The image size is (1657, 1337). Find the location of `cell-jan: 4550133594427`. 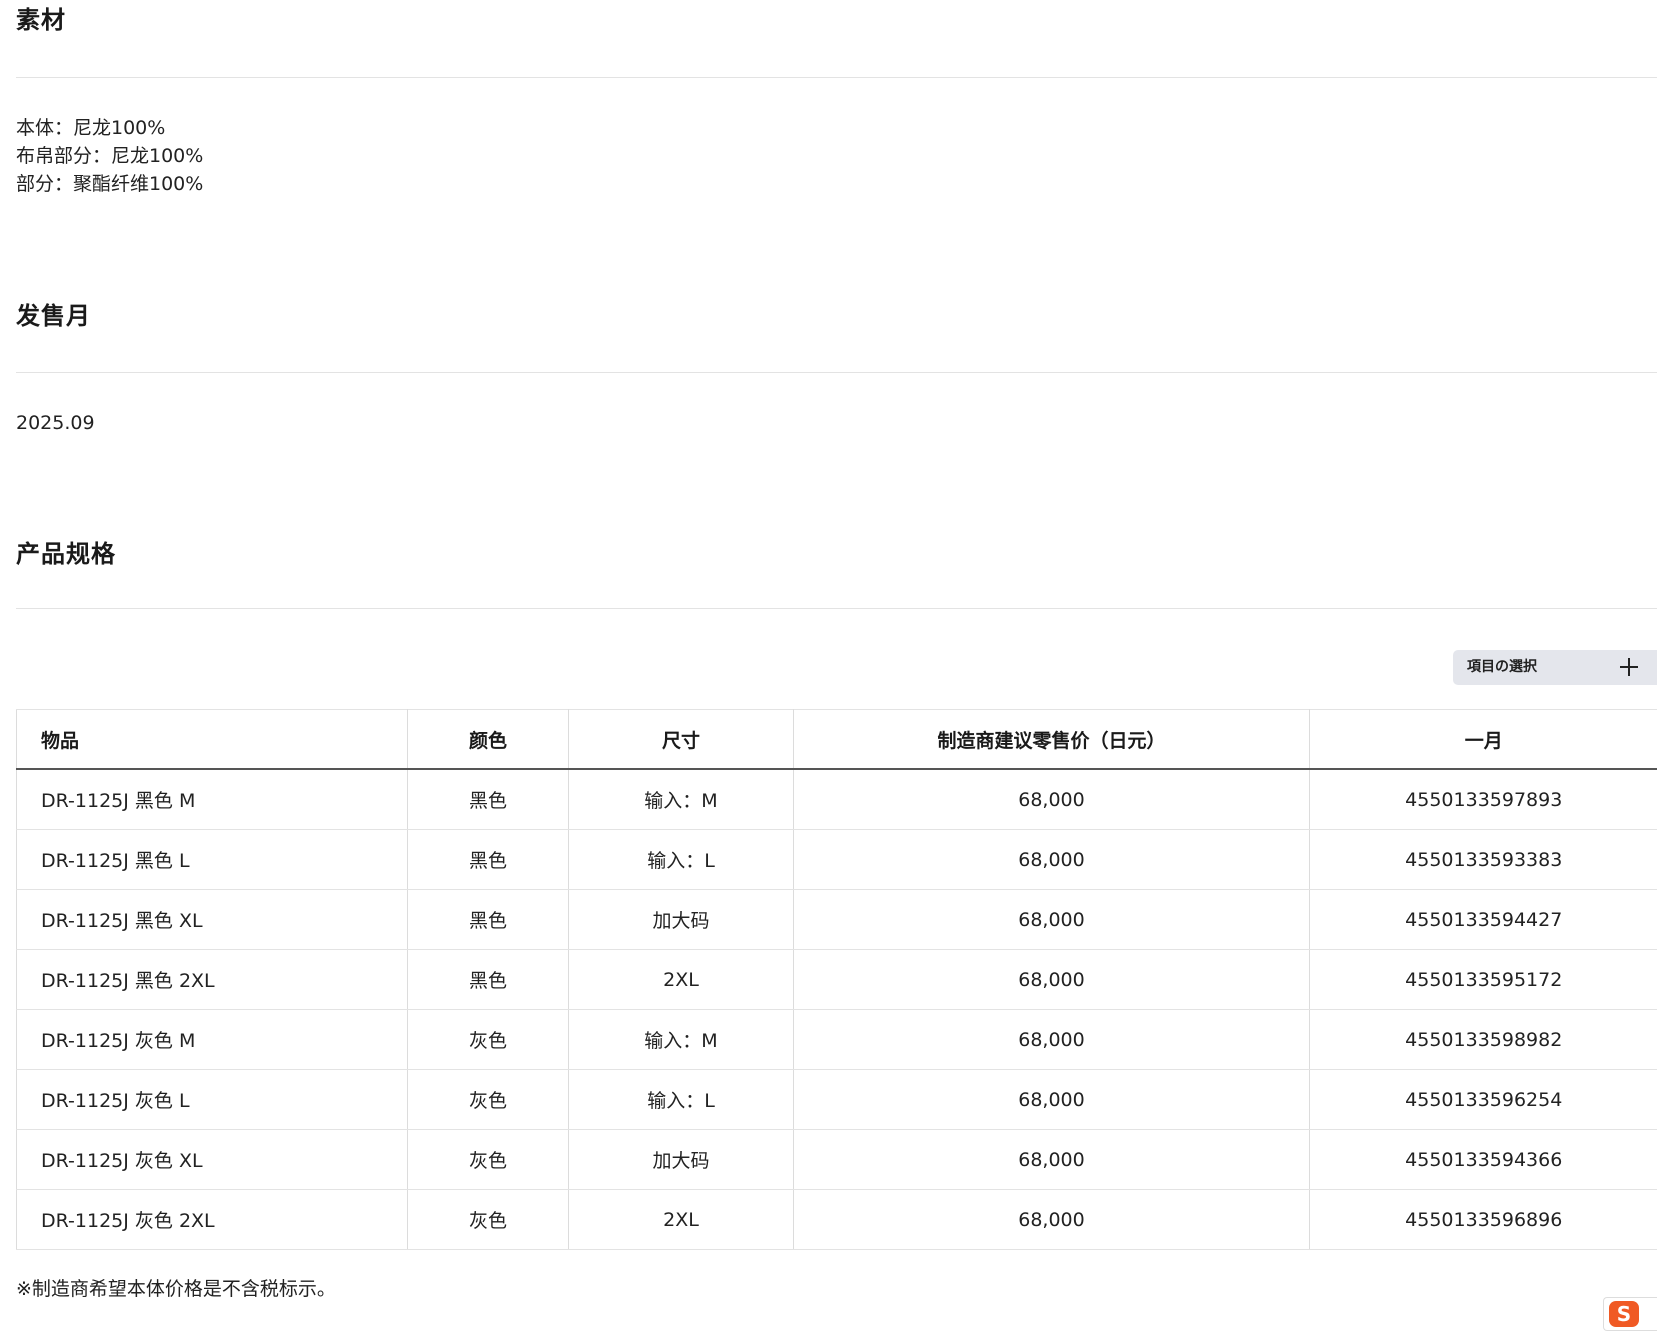

cell-jan: 4550133594427 is located at coordinates (1483, 919).